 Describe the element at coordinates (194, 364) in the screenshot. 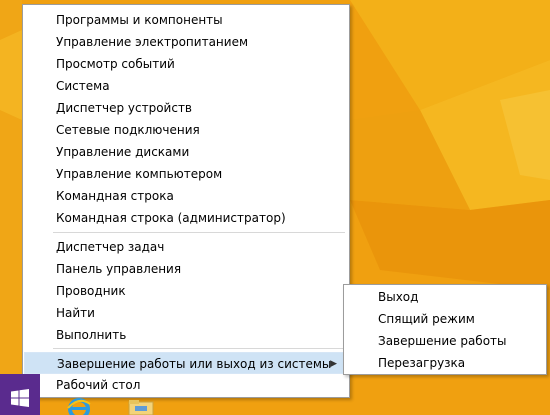

I see `menu-item-label: Завершение работы или выход из системы` at that location.